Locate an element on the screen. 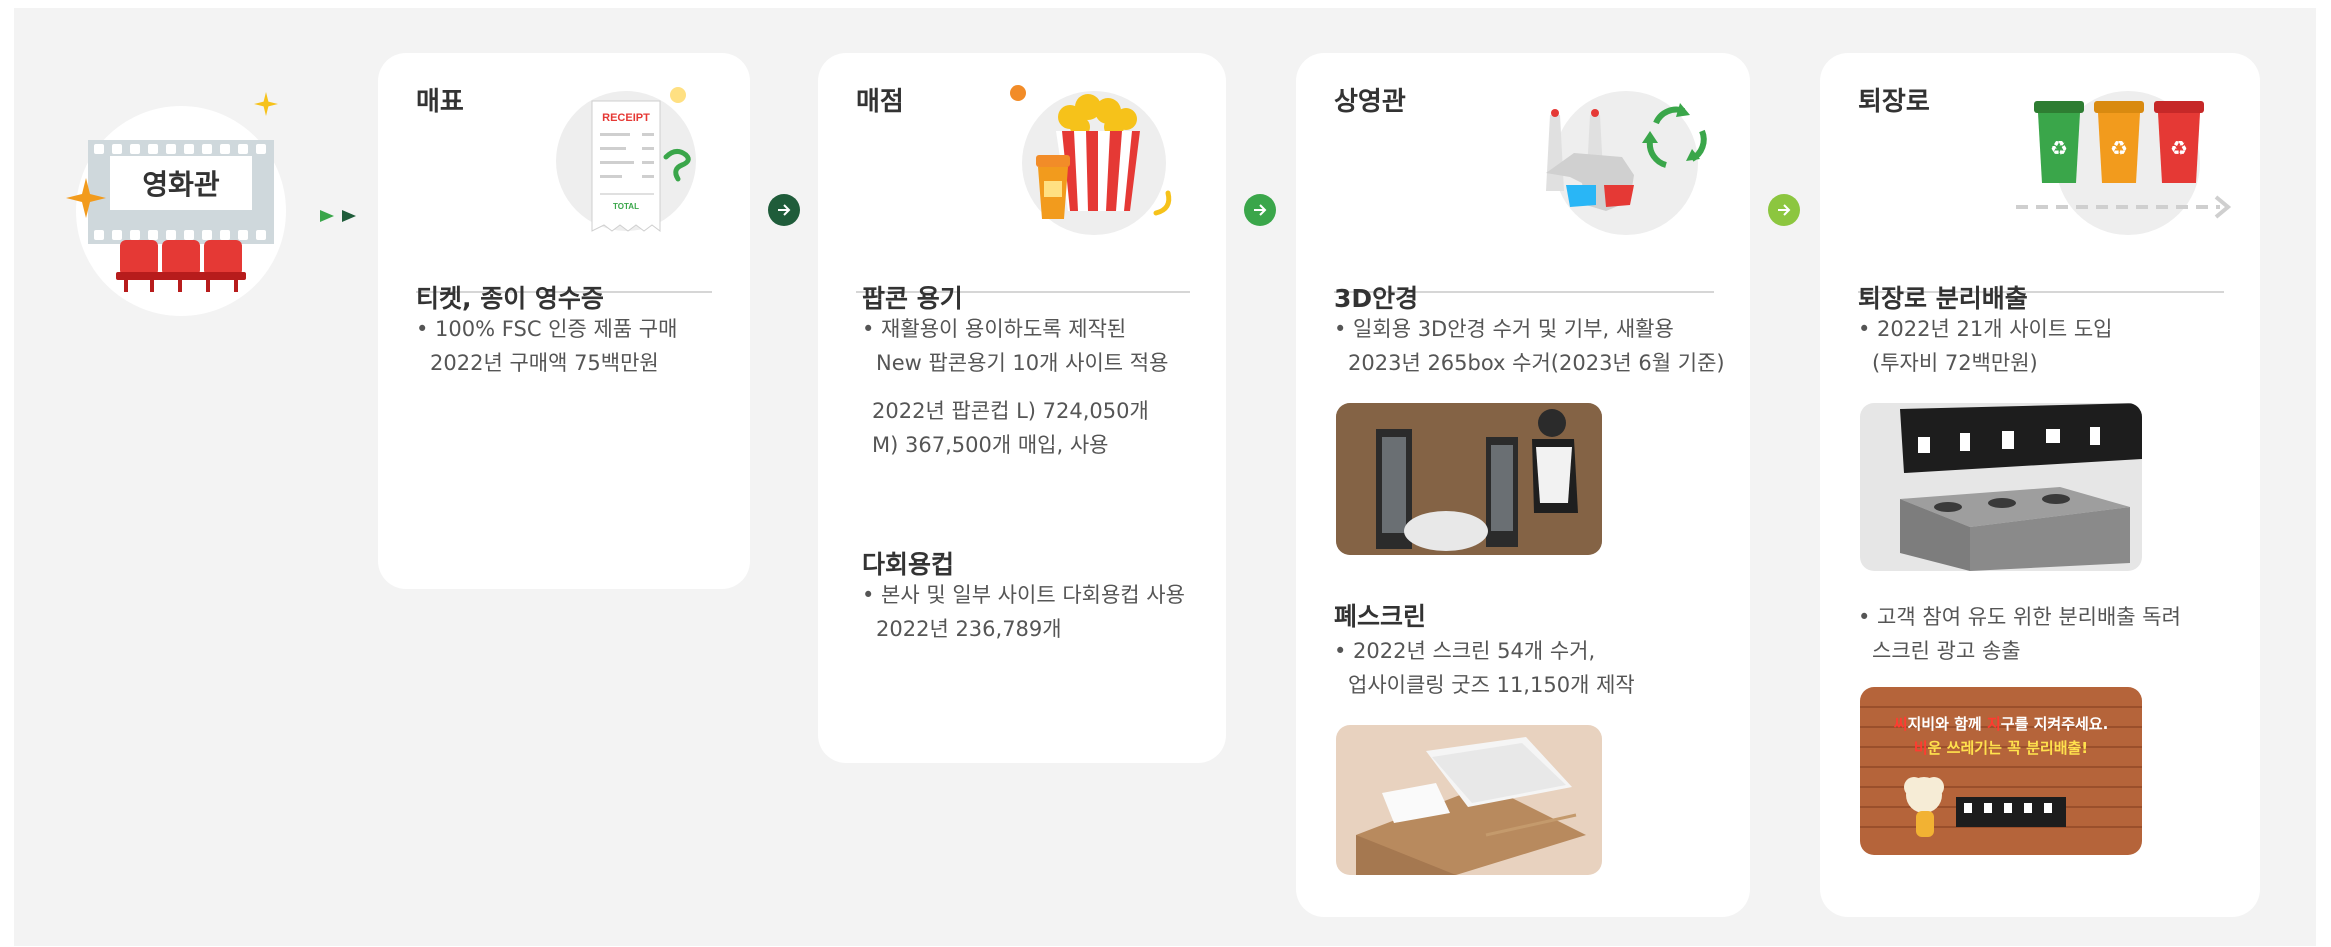 Image resolution: width=2331 pixels, height=947 pixels. ad-line-1: 씨지비와 함께 지구를 지켜주세요. is located at coordinates (2001, 724).